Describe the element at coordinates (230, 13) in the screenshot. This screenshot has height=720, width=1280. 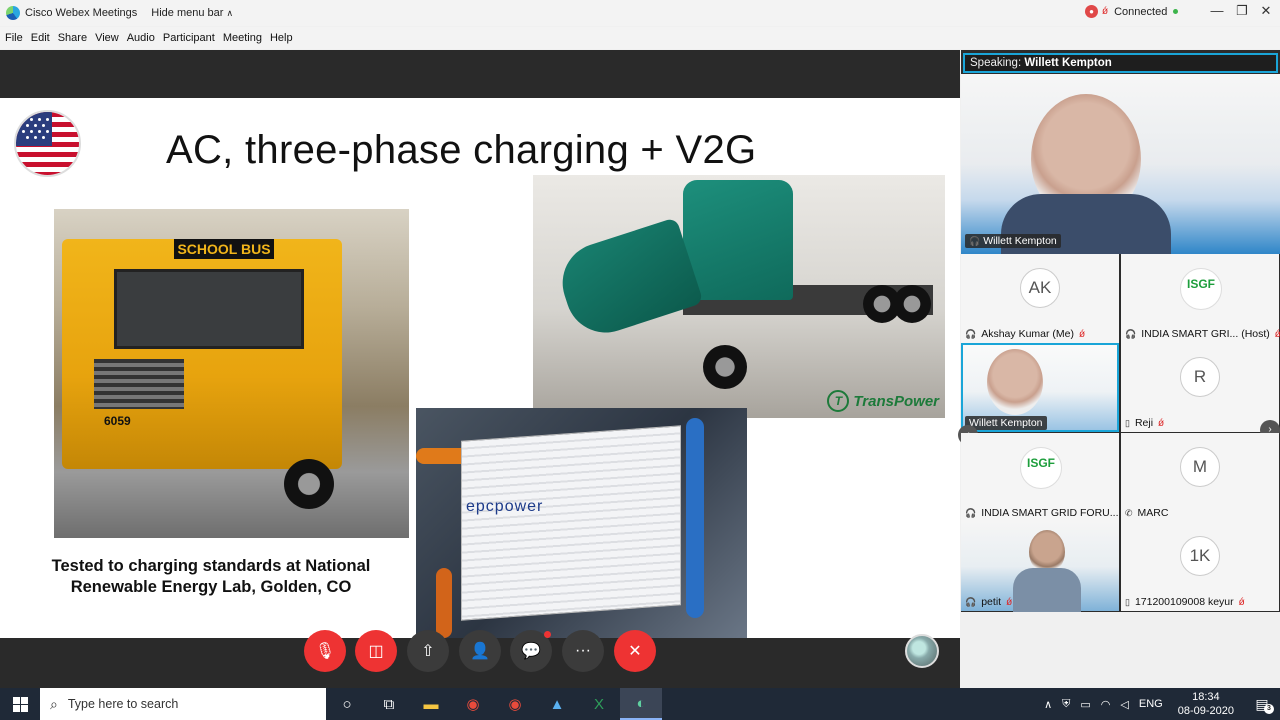
I see `chevron-up-icon: ∧` at that location.